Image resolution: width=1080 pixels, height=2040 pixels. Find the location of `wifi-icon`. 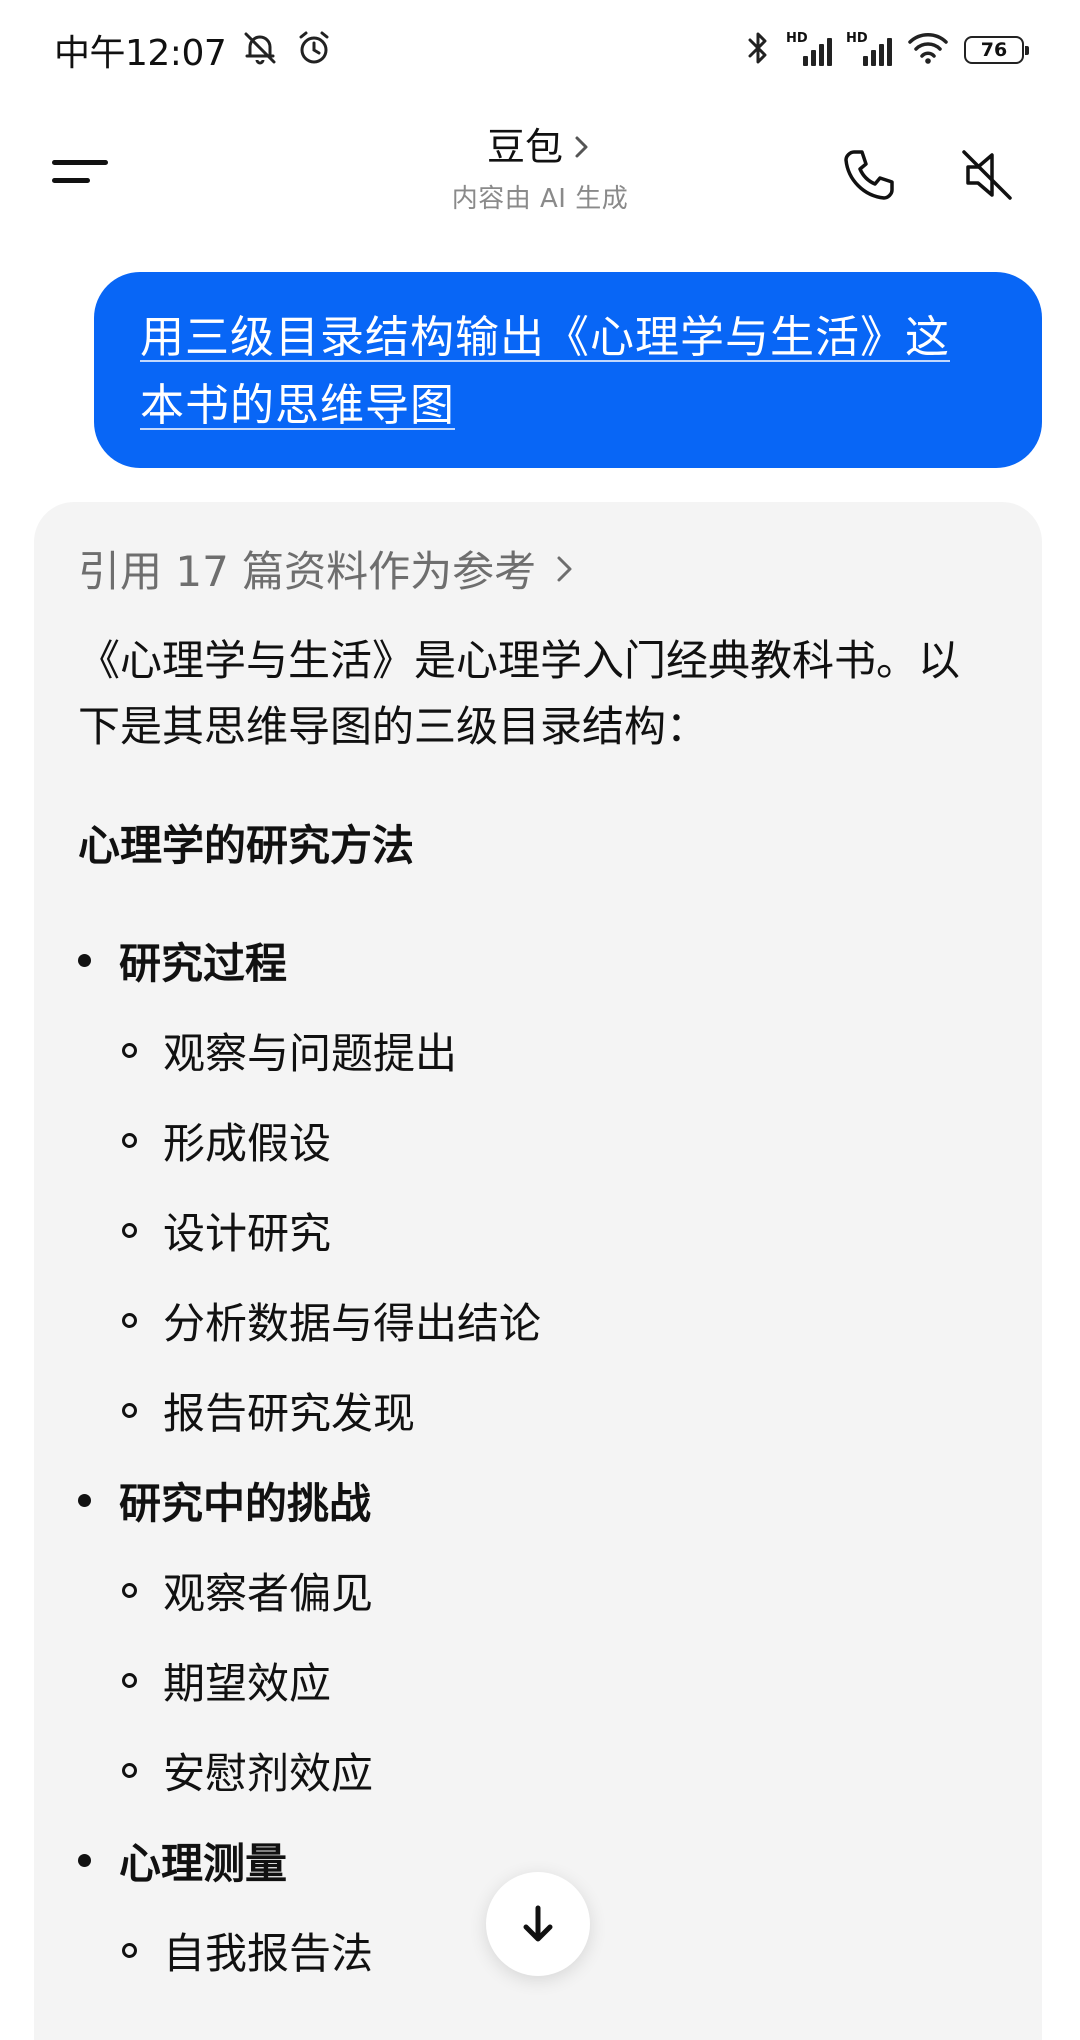

wifi-icon is located at coordinates (928, 50).